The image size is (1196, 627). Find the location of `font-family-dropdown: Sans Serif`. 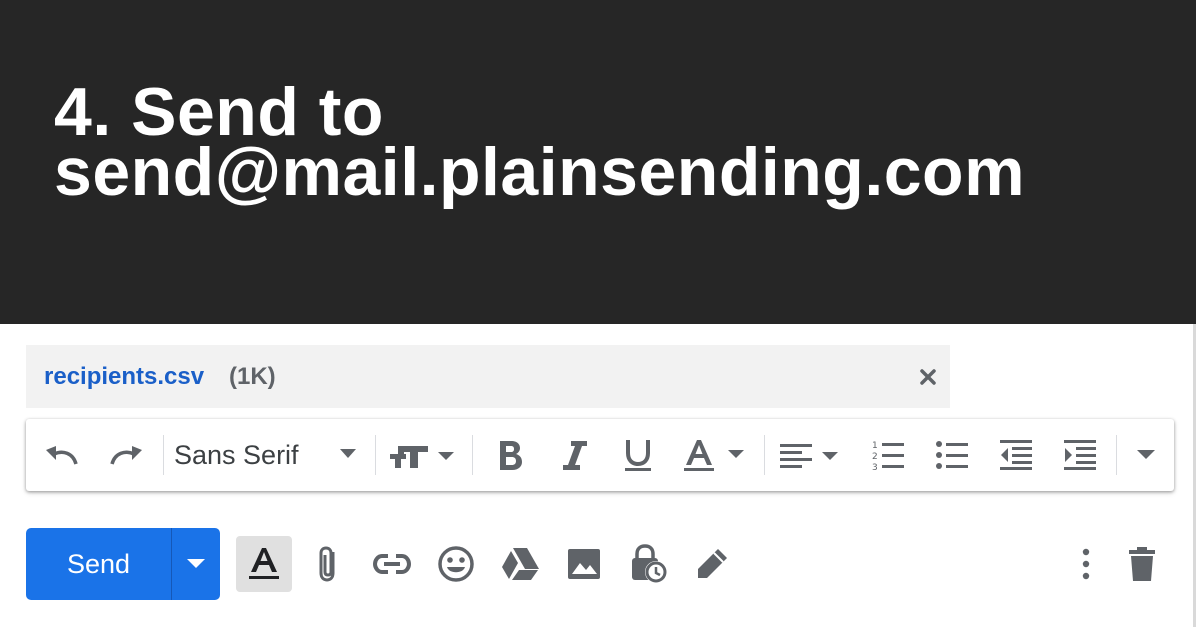

font-family-dropdown: Sans Serif is located at coordinates (269, 455).